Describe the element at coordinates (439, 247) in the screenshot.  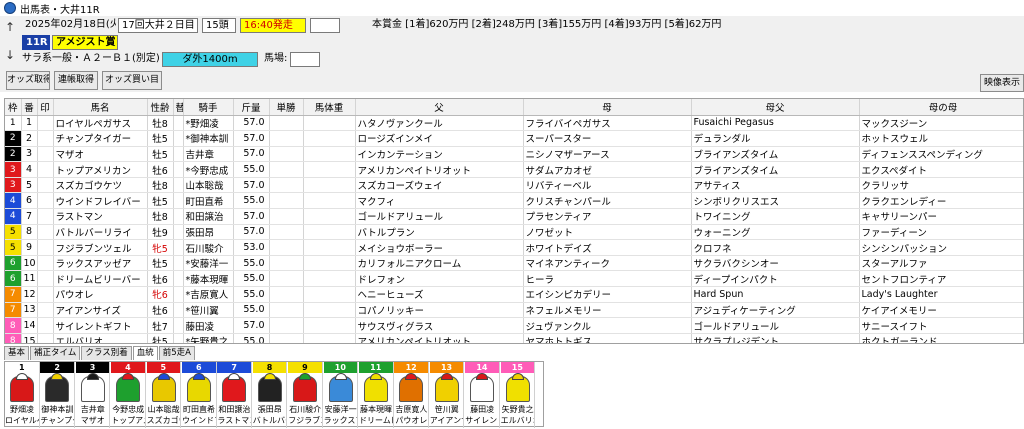
I see `sire-cell: メイショウボーラー` at that location.